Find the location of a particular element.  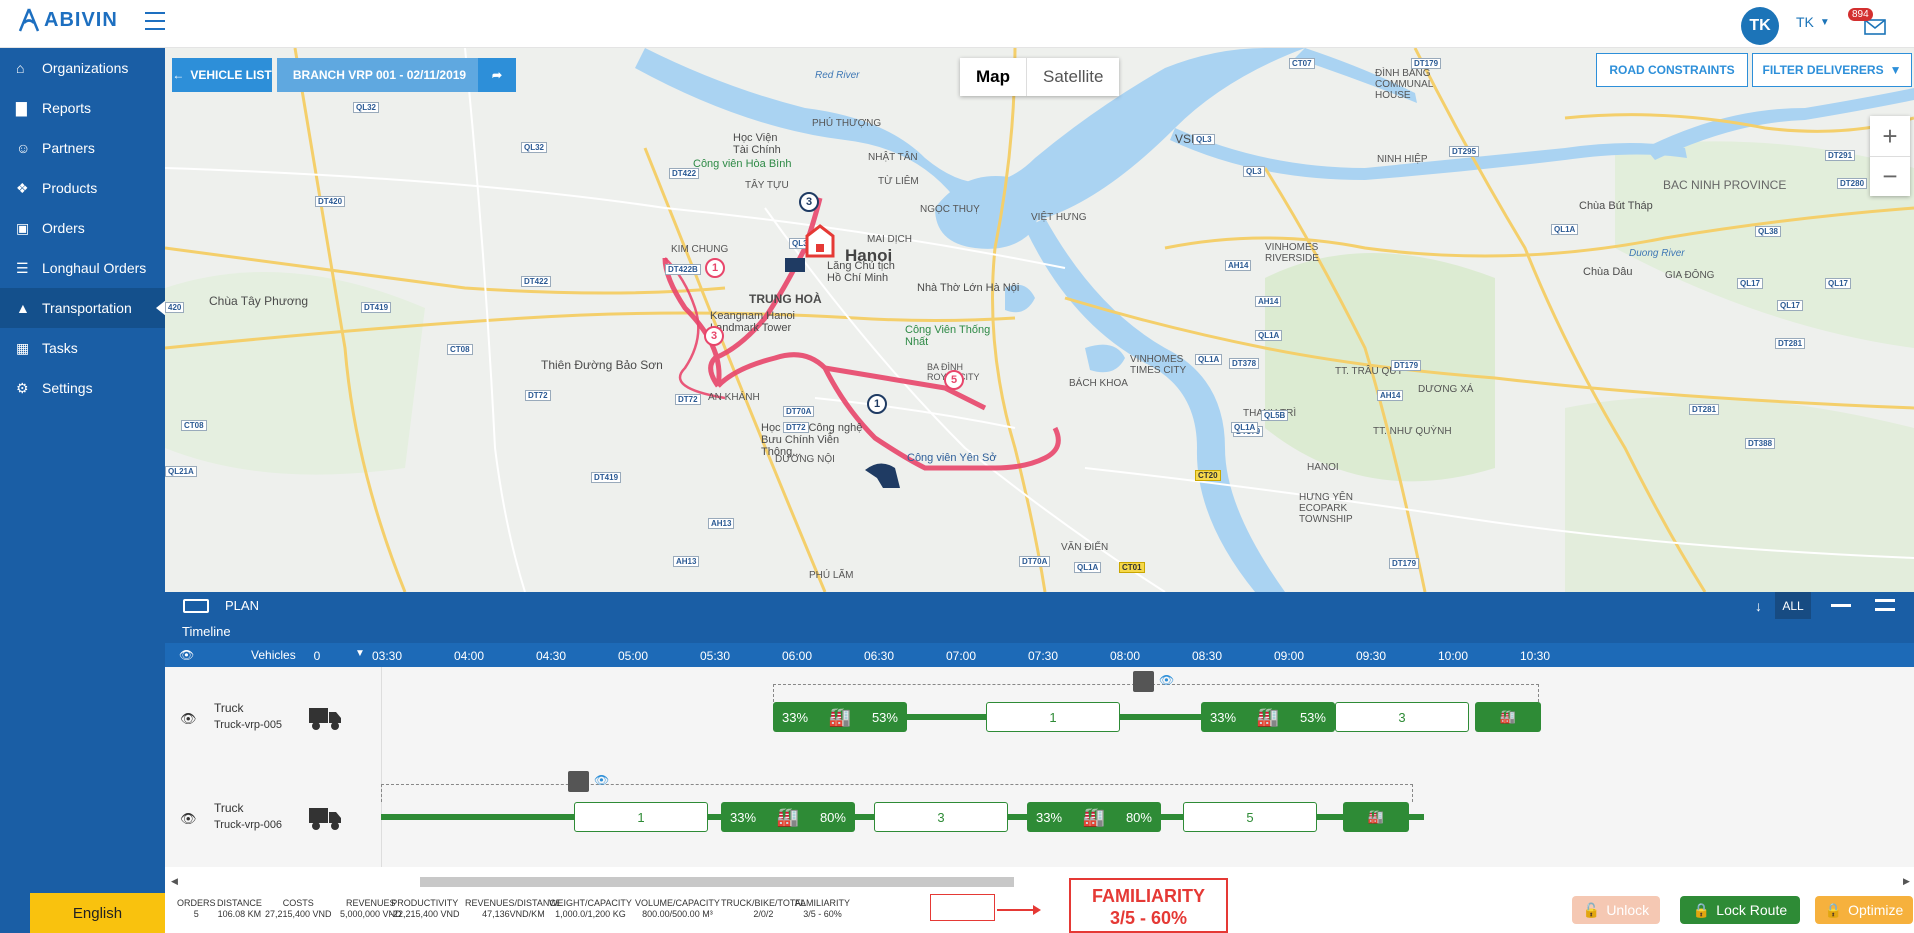

route-stop-marker: 5 is located at coordinates (954, 380).